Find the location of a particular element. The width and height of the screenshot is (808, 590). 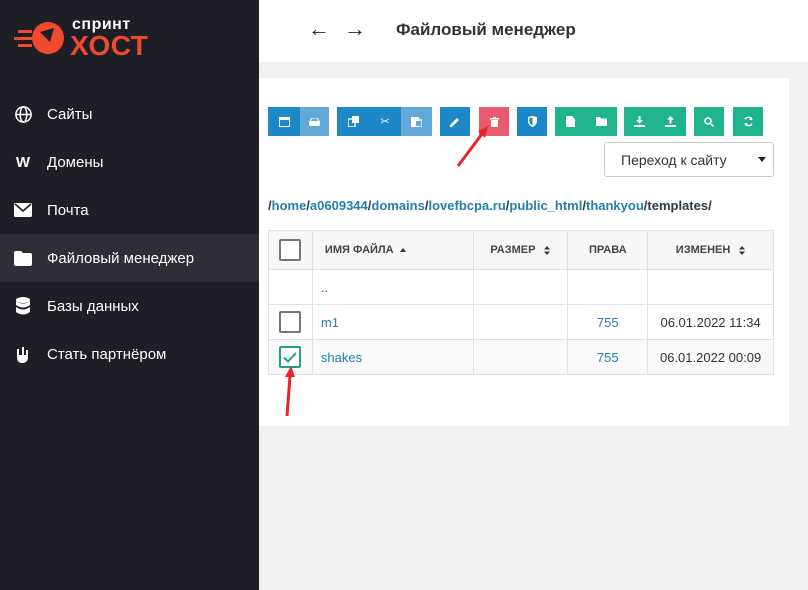

table-row-parent: .. is located at coordinates (521, 287).